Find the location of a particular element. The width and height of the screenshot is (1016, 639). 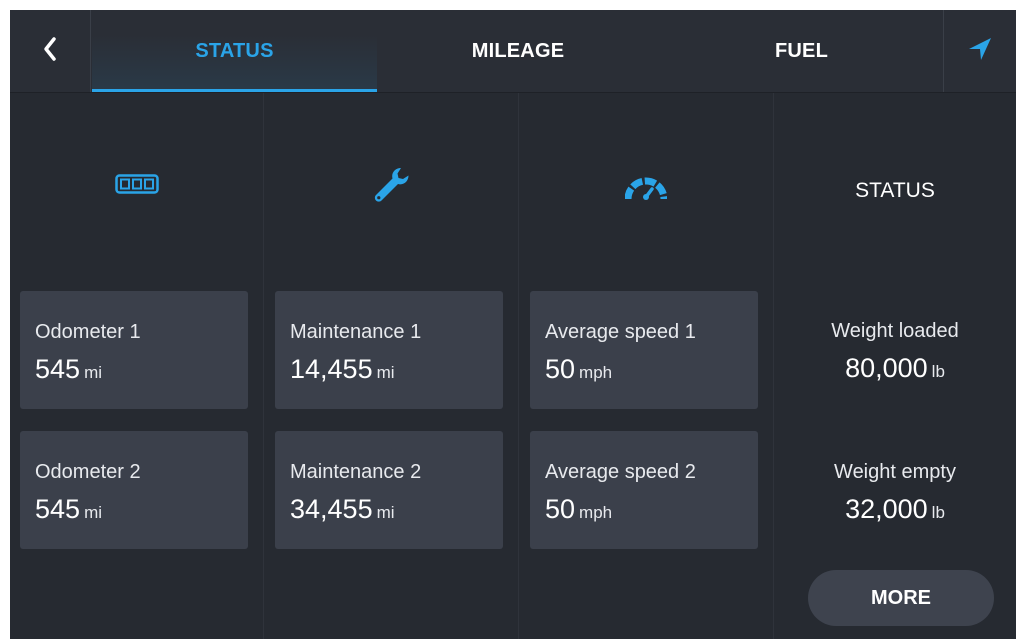

maintenance-1-card: Maintenance 1 14,455 mi is located at coordinates (389, 350).